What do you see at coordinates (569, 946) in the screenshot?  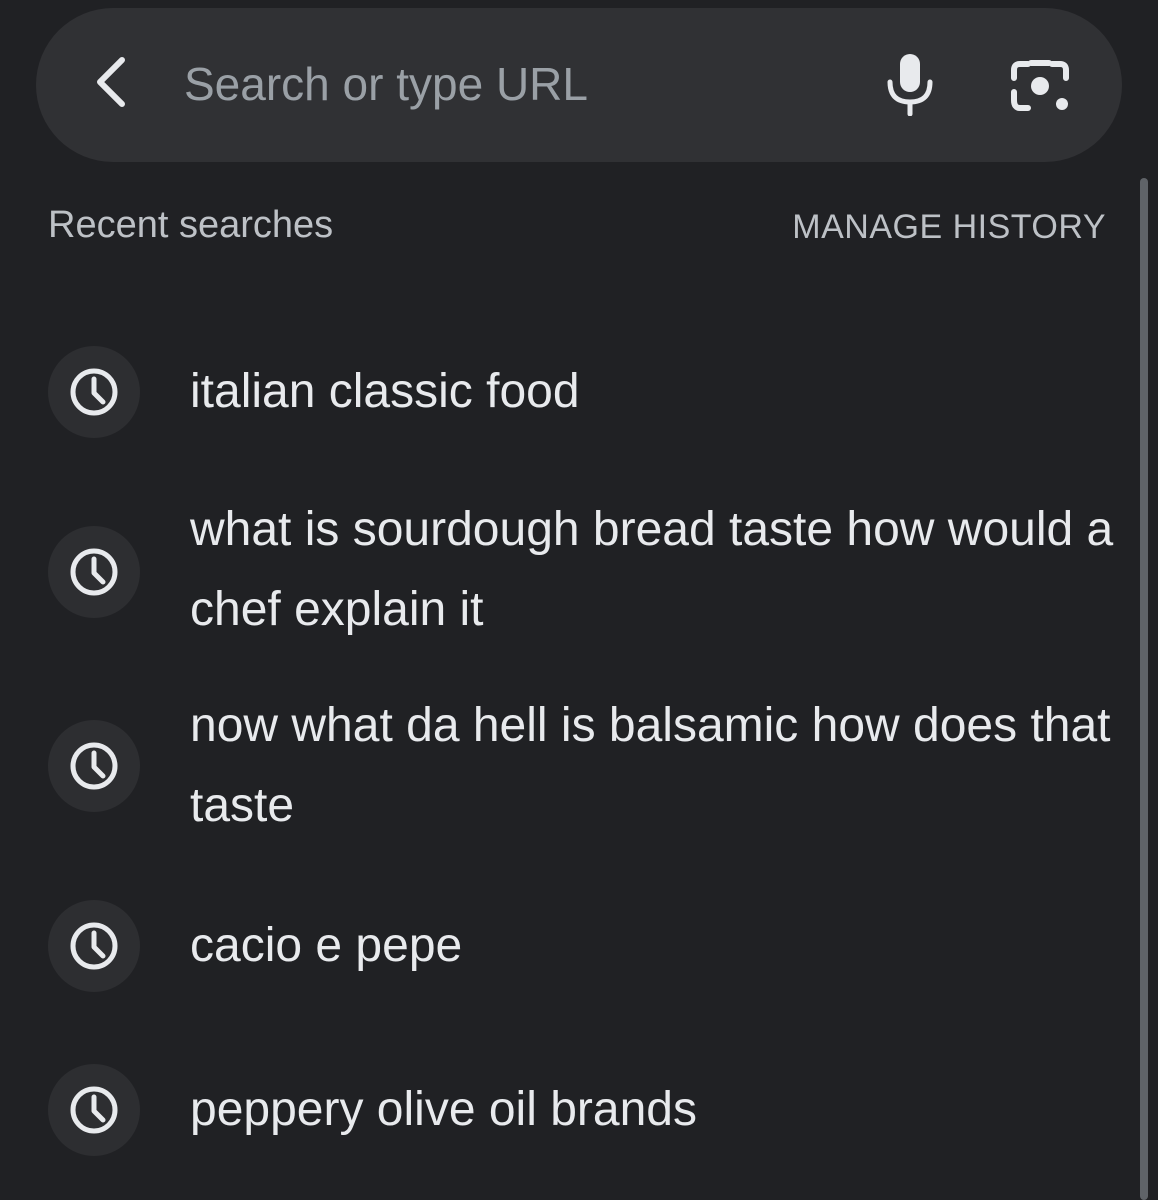 I see `history-item: cacio e pepe` at bounding box center [569, 946].